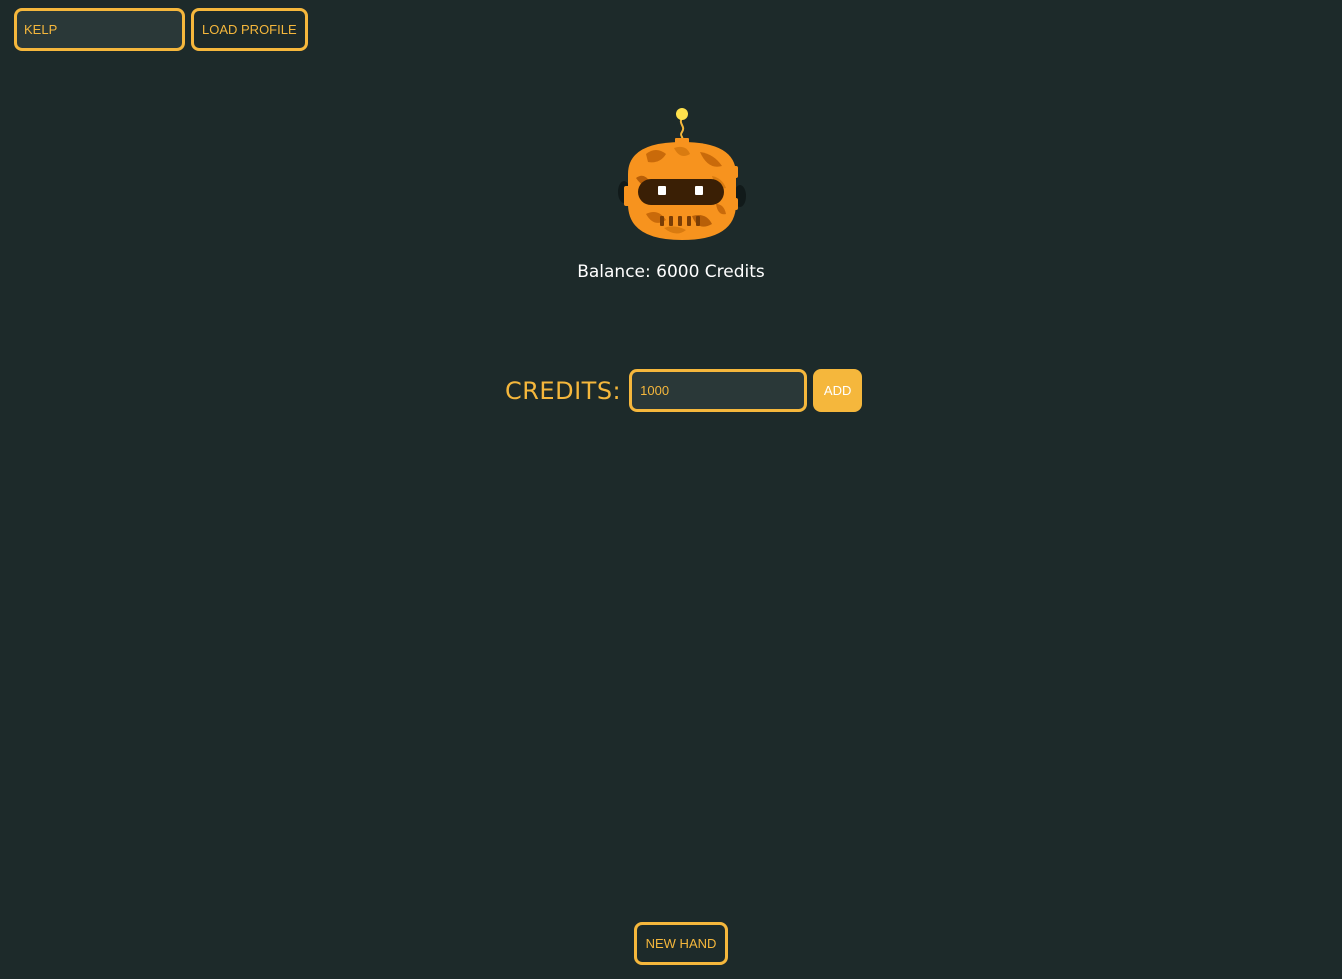  What do you see at coordinates (563, 390) in the screenshot?
I see `credits-label: CREDITS:` at bounding box center [563, 390].